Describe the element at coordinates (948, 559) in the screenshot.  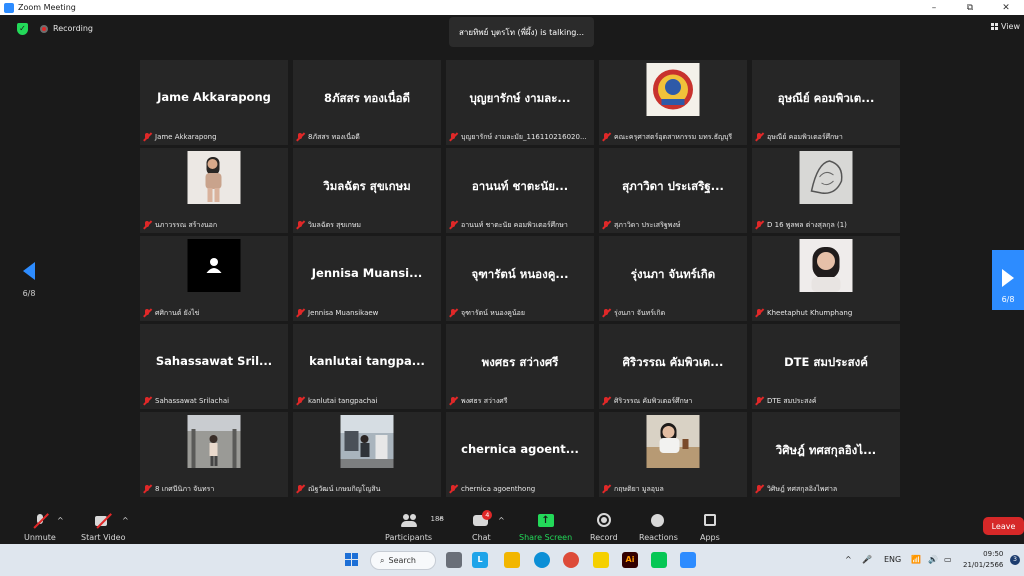
I see `battery-icon: ▭` at that location.